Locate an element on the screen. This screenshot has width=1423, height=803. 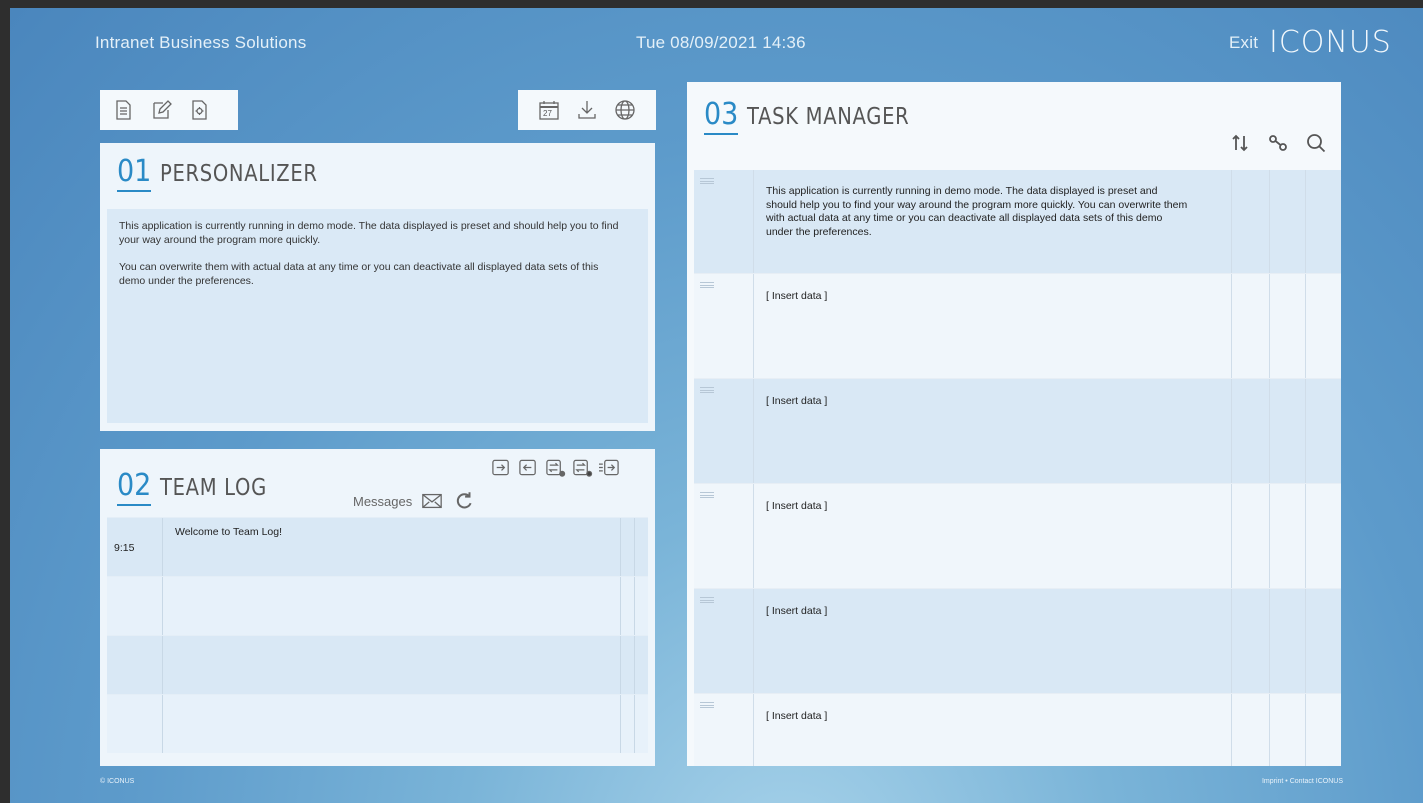
calendar-day: 27 is located at coordinates (547, 113).